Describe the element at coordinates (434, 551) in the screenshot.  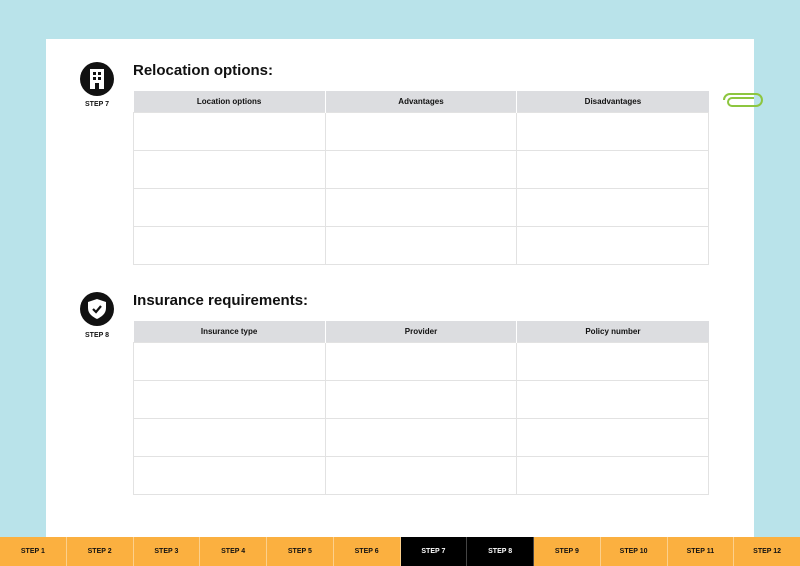
I see `tab-step-7: STEP 7` at that location.